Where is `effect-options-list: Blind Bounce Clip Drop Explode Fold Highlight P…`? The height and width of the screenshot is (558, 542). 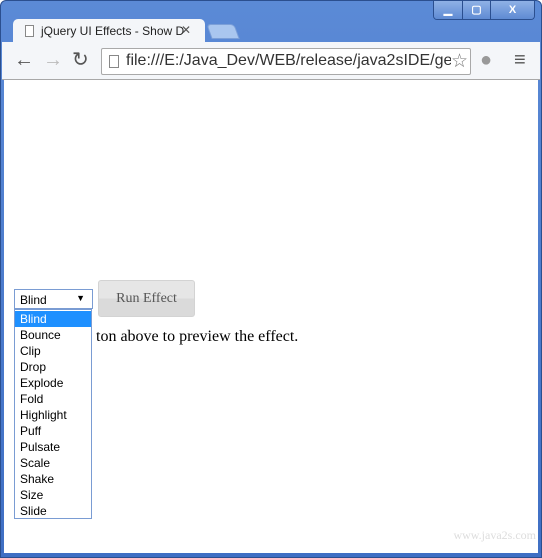
effect-options-list: Blind Bounce Clip Drop Explode Fold Highlight P… is located at coordinates (53, 414).